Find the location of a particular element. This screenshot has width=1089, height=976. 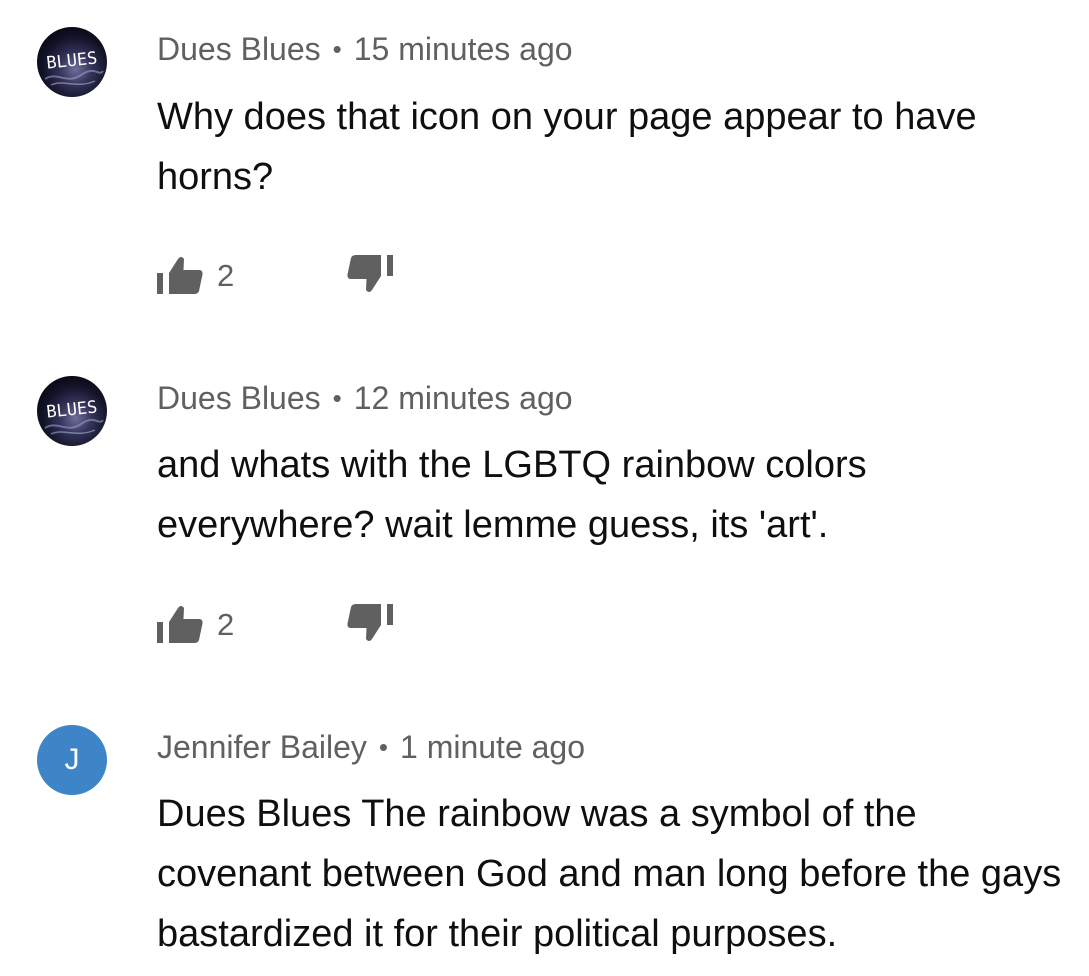

author-name: Jennifer Bailey is located at coordinates (262, 747).